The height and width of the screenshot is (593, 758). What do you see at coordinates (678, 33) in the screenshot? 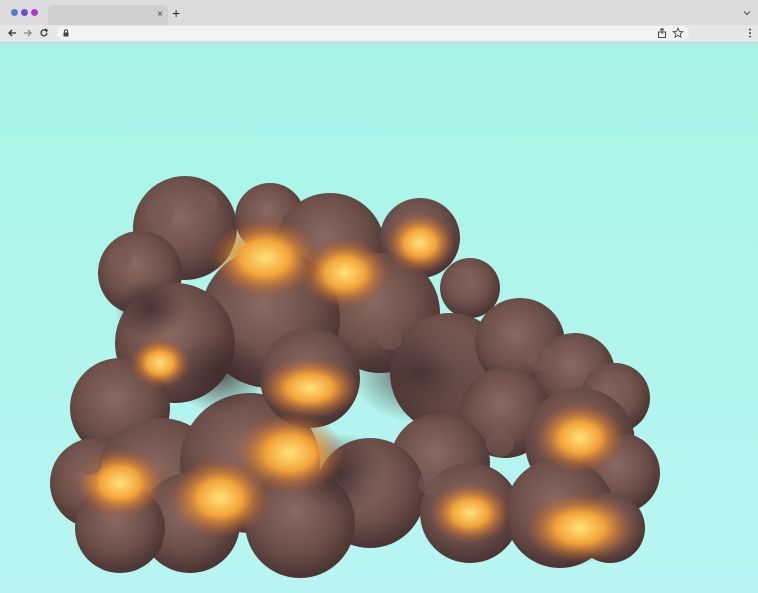
I see `star-icon` at bounding box center [678, 33].